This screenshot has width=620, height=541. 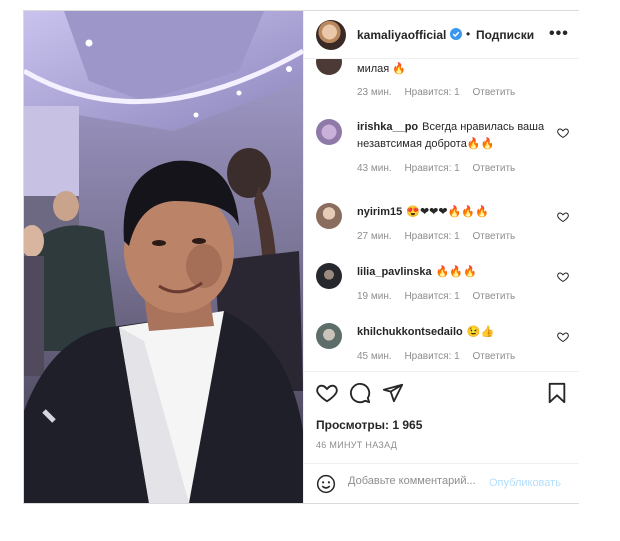 I want to click on comment-meta: 43 мин. Нравится: 1 Ответить, so click(x=441, y=168).